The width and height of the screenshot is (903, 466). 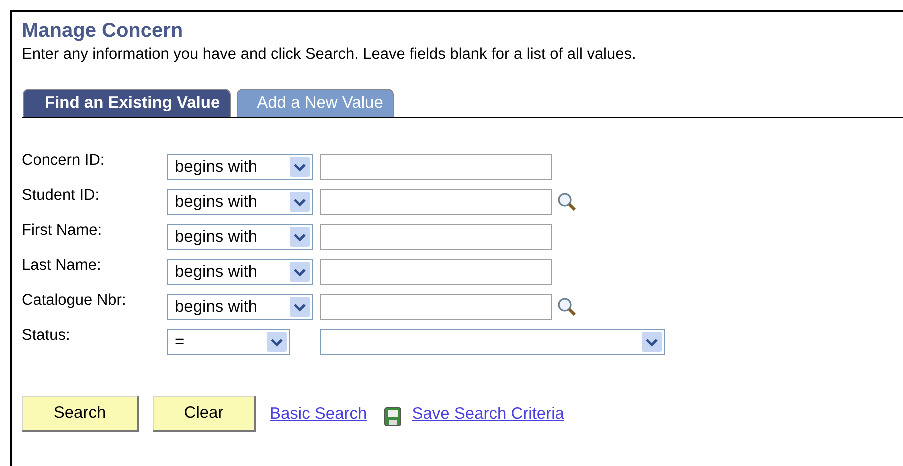 What do you see at coordinates (61, 196) in the screenshot?
I see `field-label: Student ID:` at bounding box center [61, 196].